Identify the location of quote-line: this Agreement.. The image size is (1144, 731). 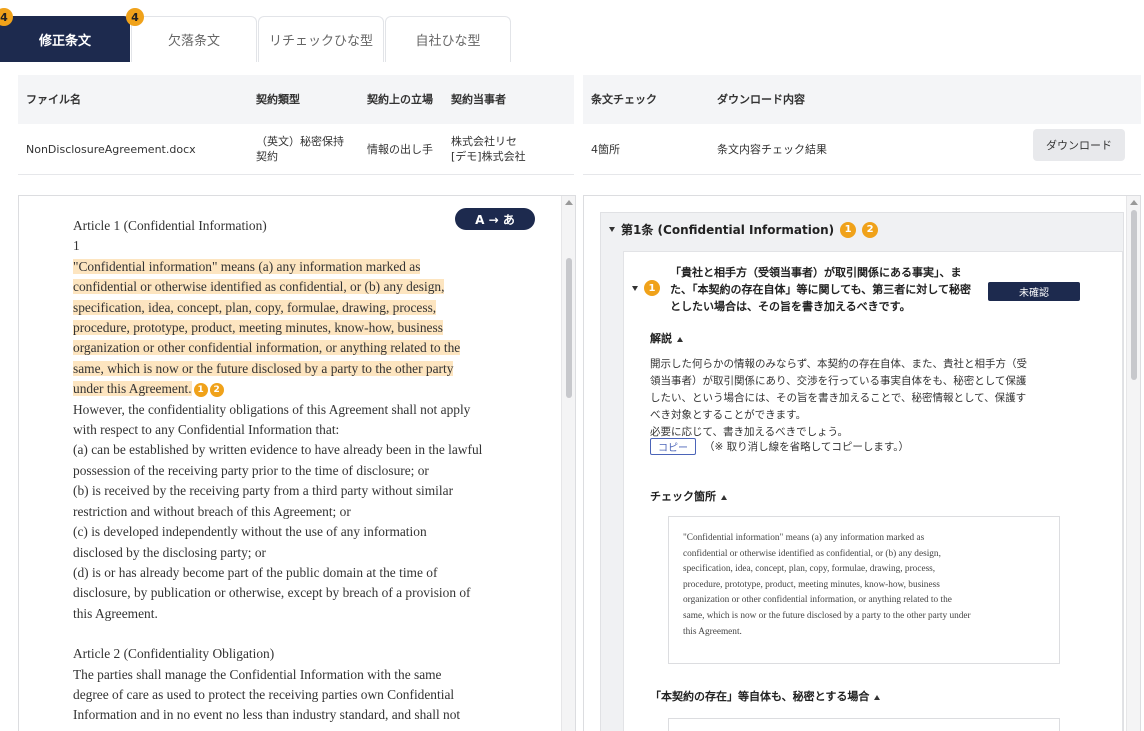
(712, 631).